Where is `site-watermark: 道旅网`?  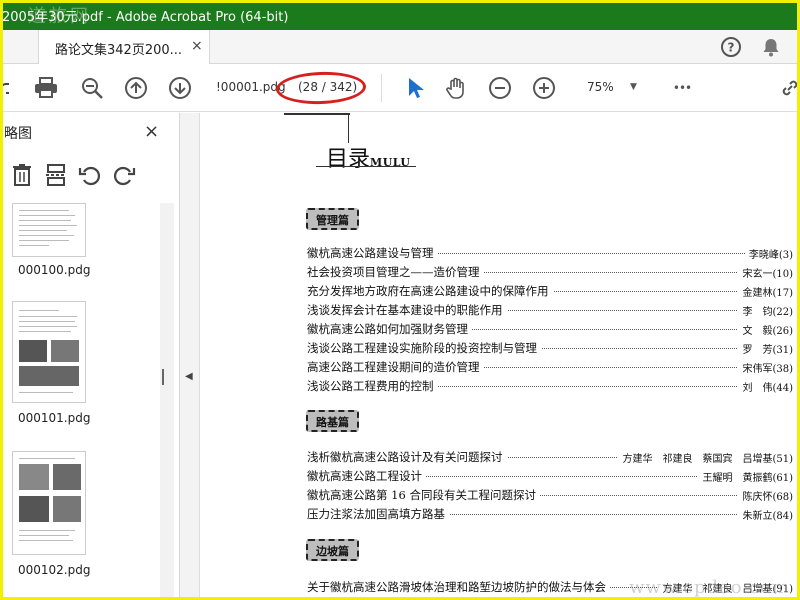
site-watermark: 道旅网 is located at coordinates (59, 16).